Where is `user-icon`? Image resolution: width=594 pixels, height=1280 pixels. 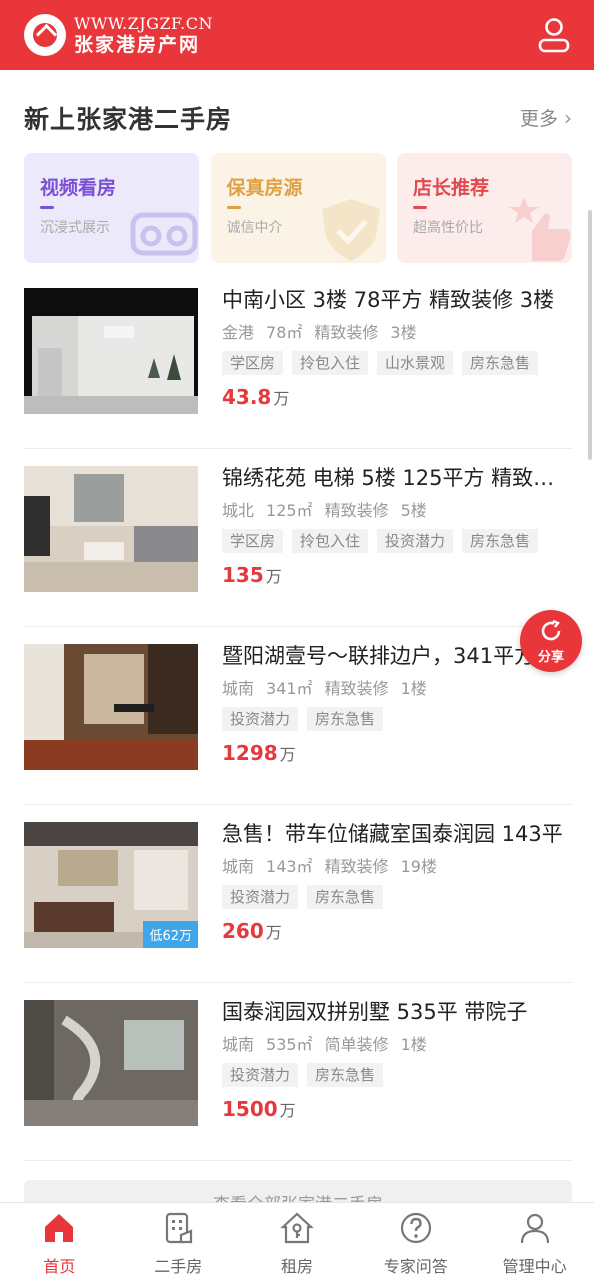 user-icon is located at coordinates (535, 1228).